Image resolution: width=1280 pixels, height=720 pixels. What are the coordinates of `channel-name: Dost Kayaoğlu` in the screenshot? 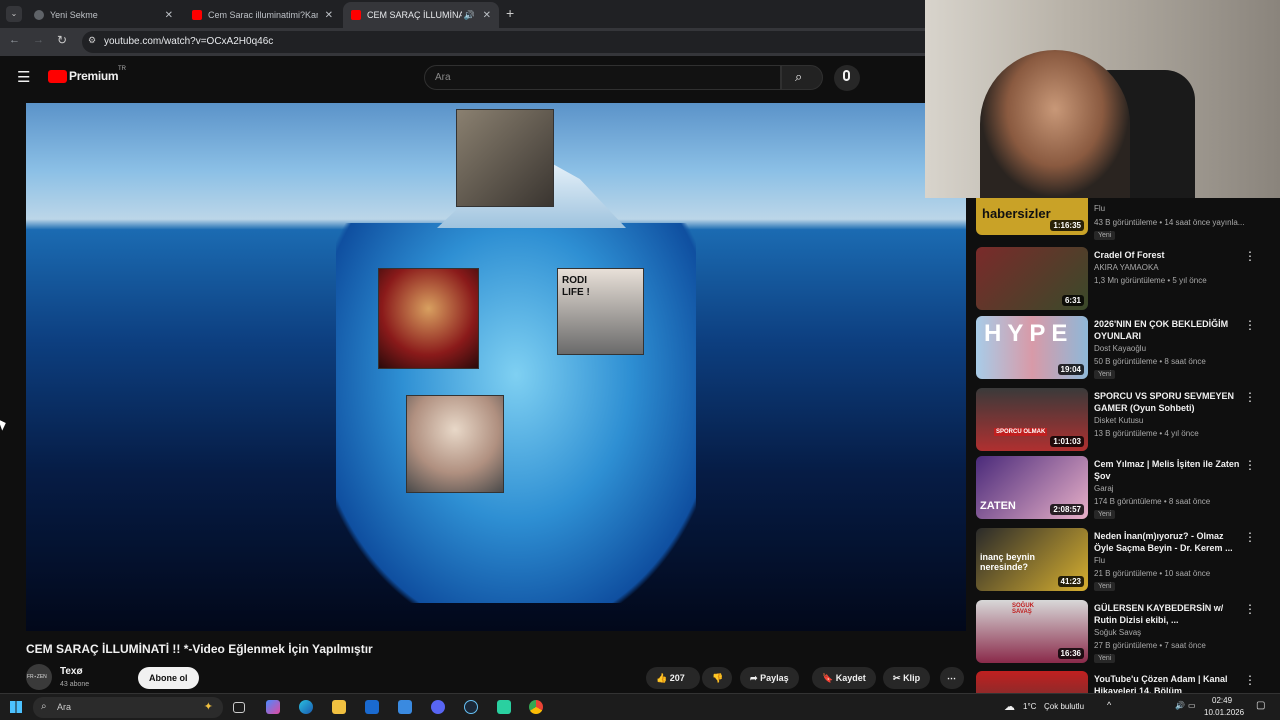 It's located at (1120, 348).